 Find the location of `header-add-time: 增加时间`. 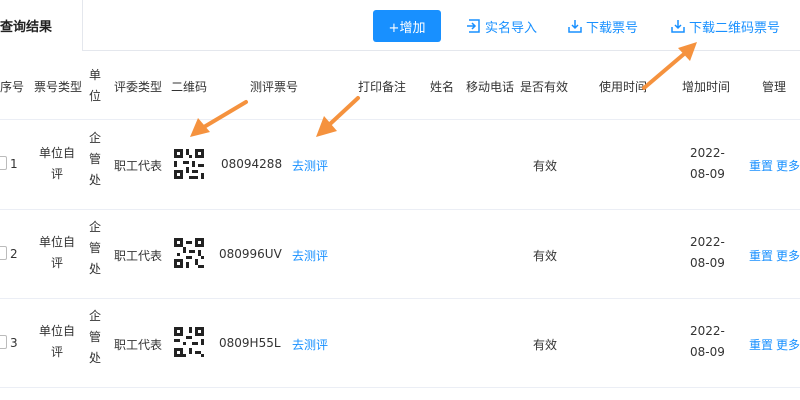

header-add-time: 增加时间 is located at coordinates (706, 87).